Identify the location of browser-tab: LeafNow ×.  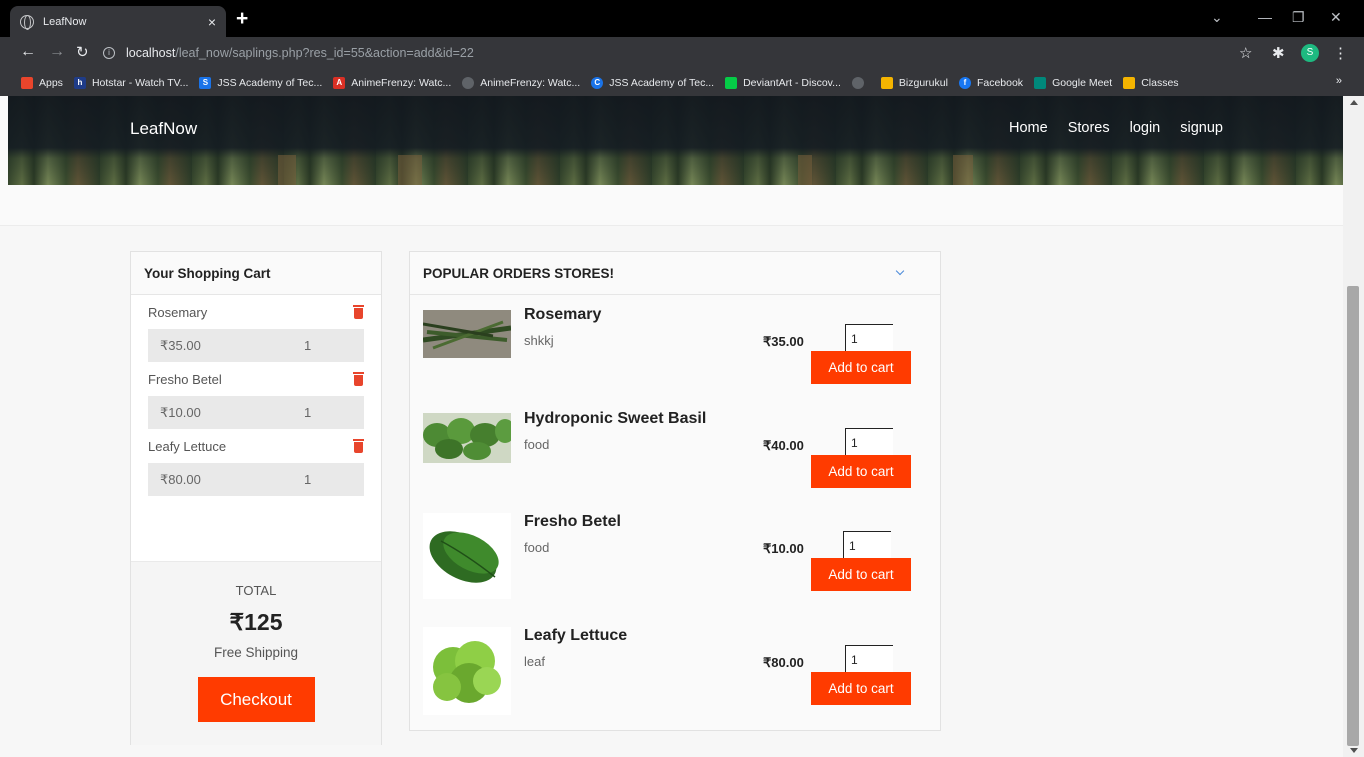
(118, 21).